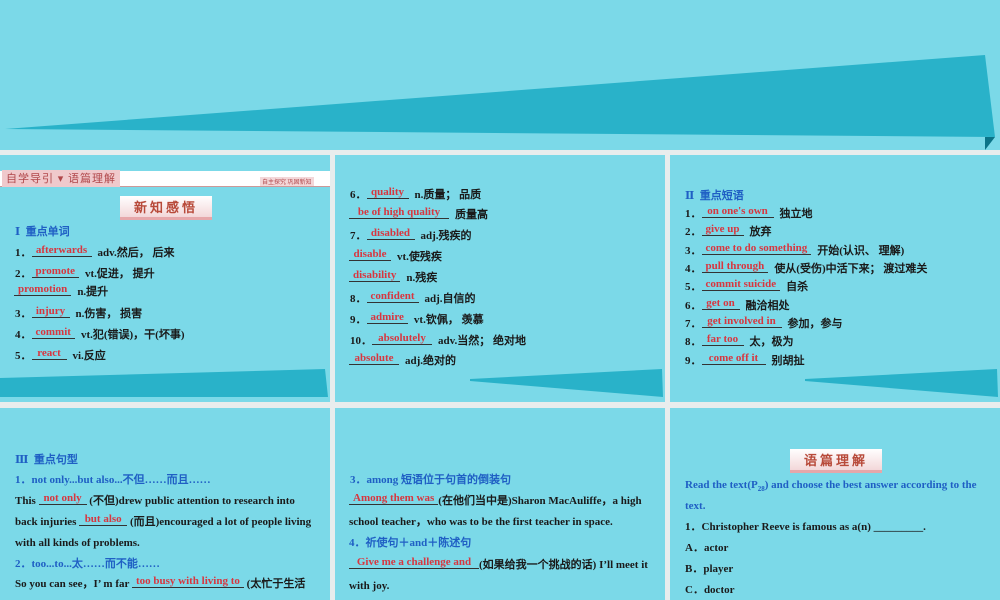  I want to click on answer-blank: far too, so click(722, 340).